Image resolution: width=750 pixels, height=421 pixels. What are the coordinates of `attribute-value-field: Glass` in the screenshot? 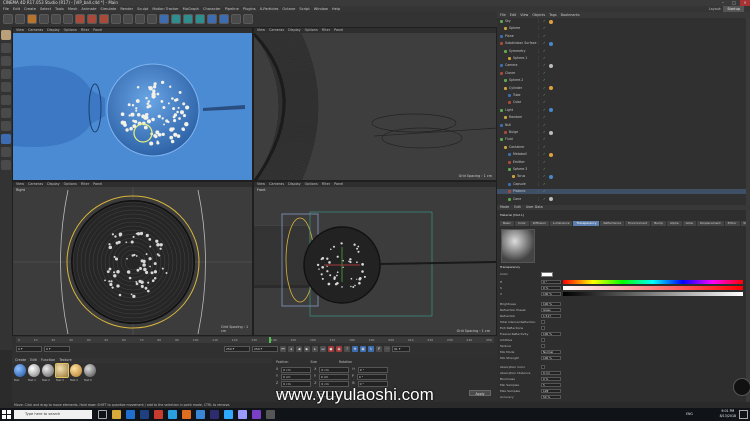 It's located at (551, 310).